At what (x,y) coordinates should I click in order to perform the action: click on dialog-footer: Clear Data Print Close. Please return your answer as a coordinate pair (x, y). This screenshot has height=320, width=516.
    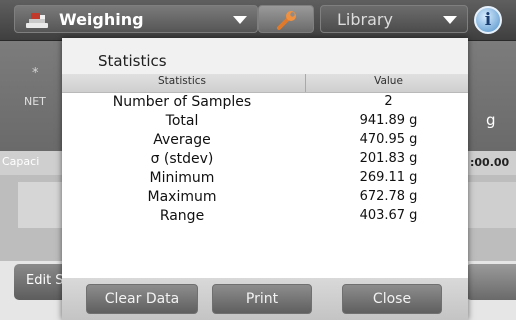
    Looking at the image, I should click on (265, 299).